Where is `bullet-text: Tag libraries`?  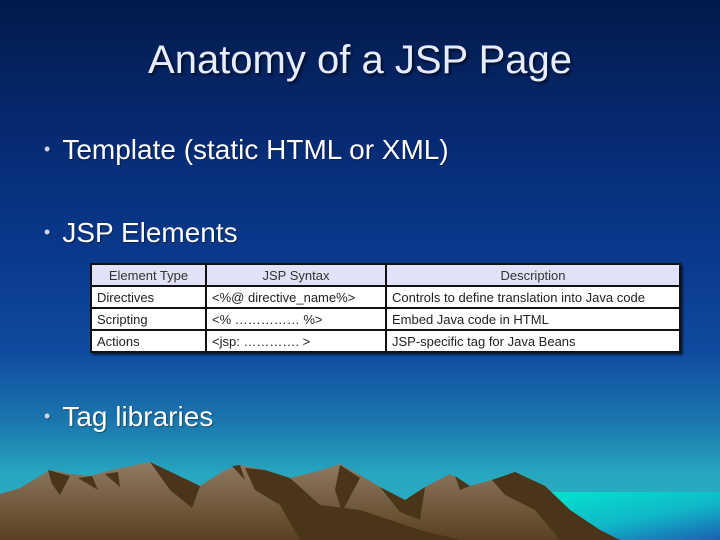 bullet-text: Tag libraries is located at coordinates (138, 416).